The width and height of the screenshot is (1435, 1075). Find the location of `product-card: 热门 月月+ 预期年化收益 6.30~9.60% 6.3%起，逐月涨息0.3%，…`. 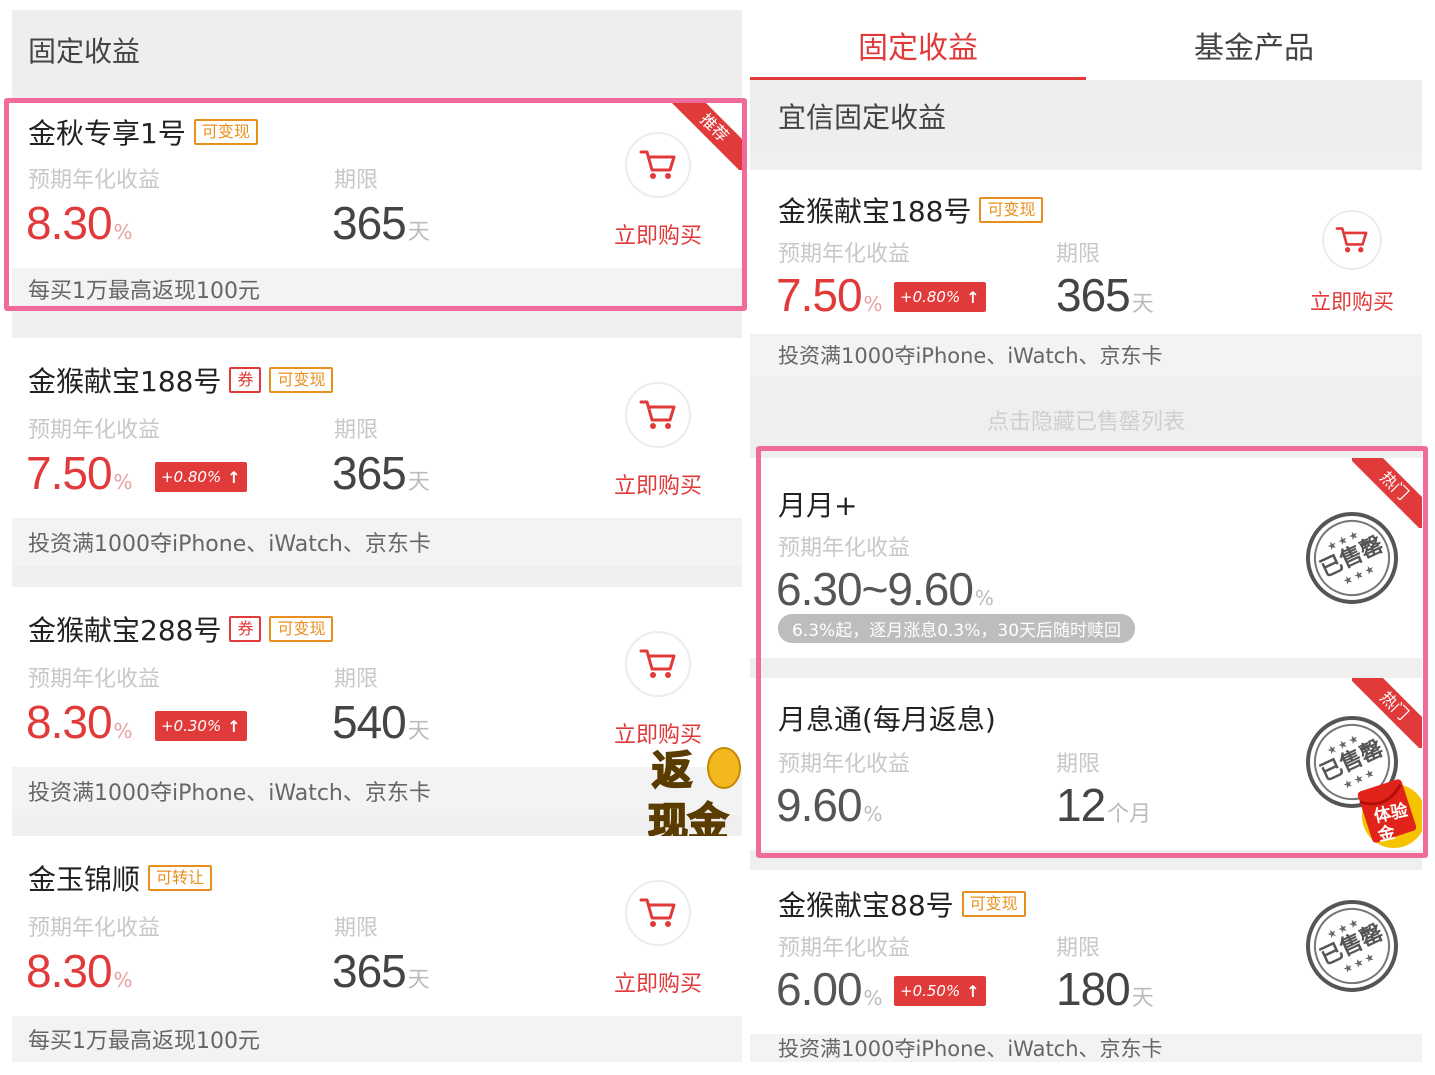

product-card: 热门 月月+ 预期年化收益 6.30~9.60% 6.3%起，逐月涨息0.3%，… is located at coordinates (1086, 558).